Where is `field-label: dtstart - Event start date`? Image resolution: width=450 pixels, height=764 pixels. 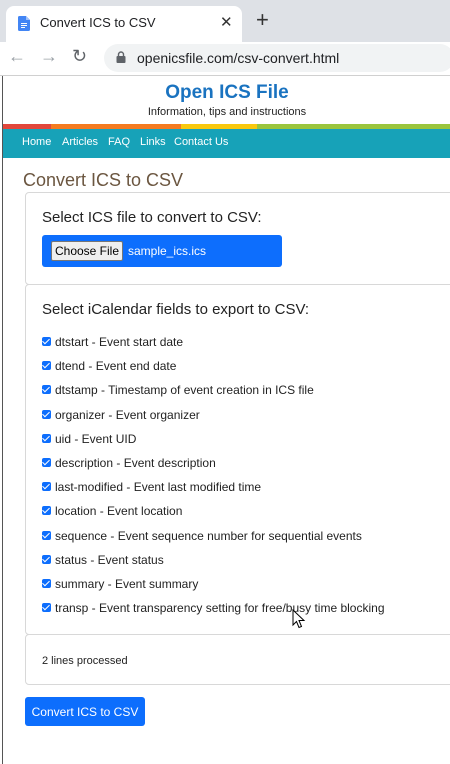
field-label: dtstart - Event start date is located at coordinates (119, 342).